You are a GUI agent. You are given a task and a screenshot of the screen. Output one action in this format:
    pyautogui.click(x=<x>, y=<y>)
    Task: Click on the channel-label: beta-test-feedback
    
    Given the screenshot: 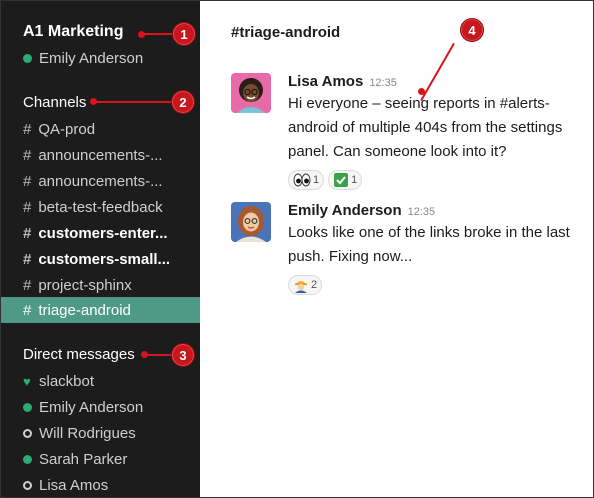 What is the action you would take?
    pyautogui.click(x=100, y=207)
    